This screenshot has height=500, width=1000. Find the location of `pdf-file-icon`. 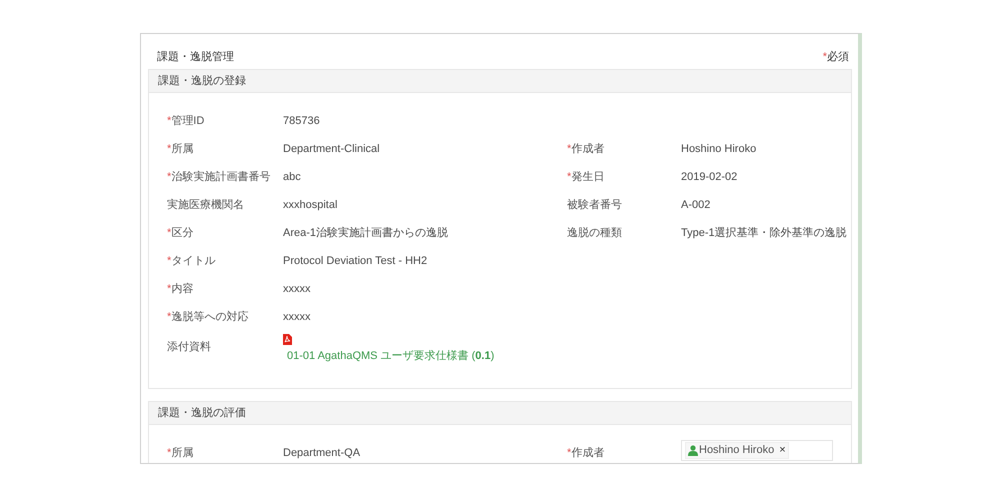

pdf-file-icon is located at coordinates (287, 339).